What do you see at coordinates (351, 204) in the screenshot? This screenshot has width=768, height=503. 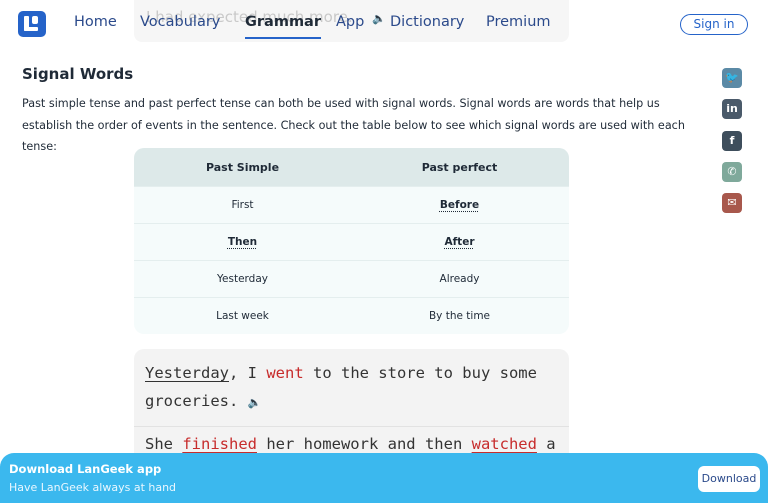 I see `table-row: First Before` at bounding box center [351, 204].